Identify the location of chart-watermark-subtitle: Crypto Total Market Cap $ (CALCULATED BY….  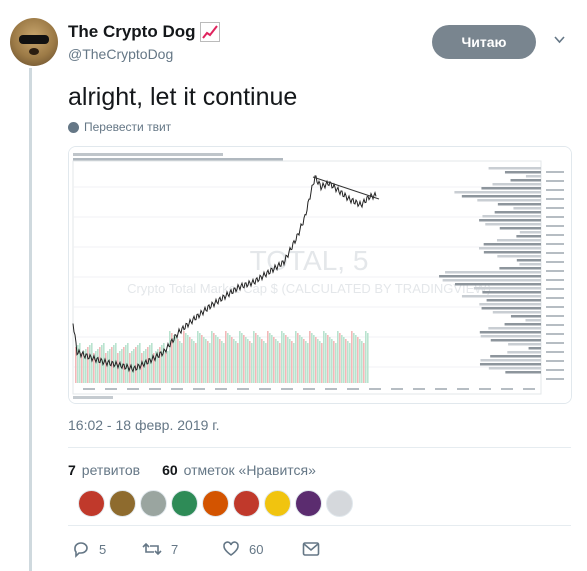
(309, 288).